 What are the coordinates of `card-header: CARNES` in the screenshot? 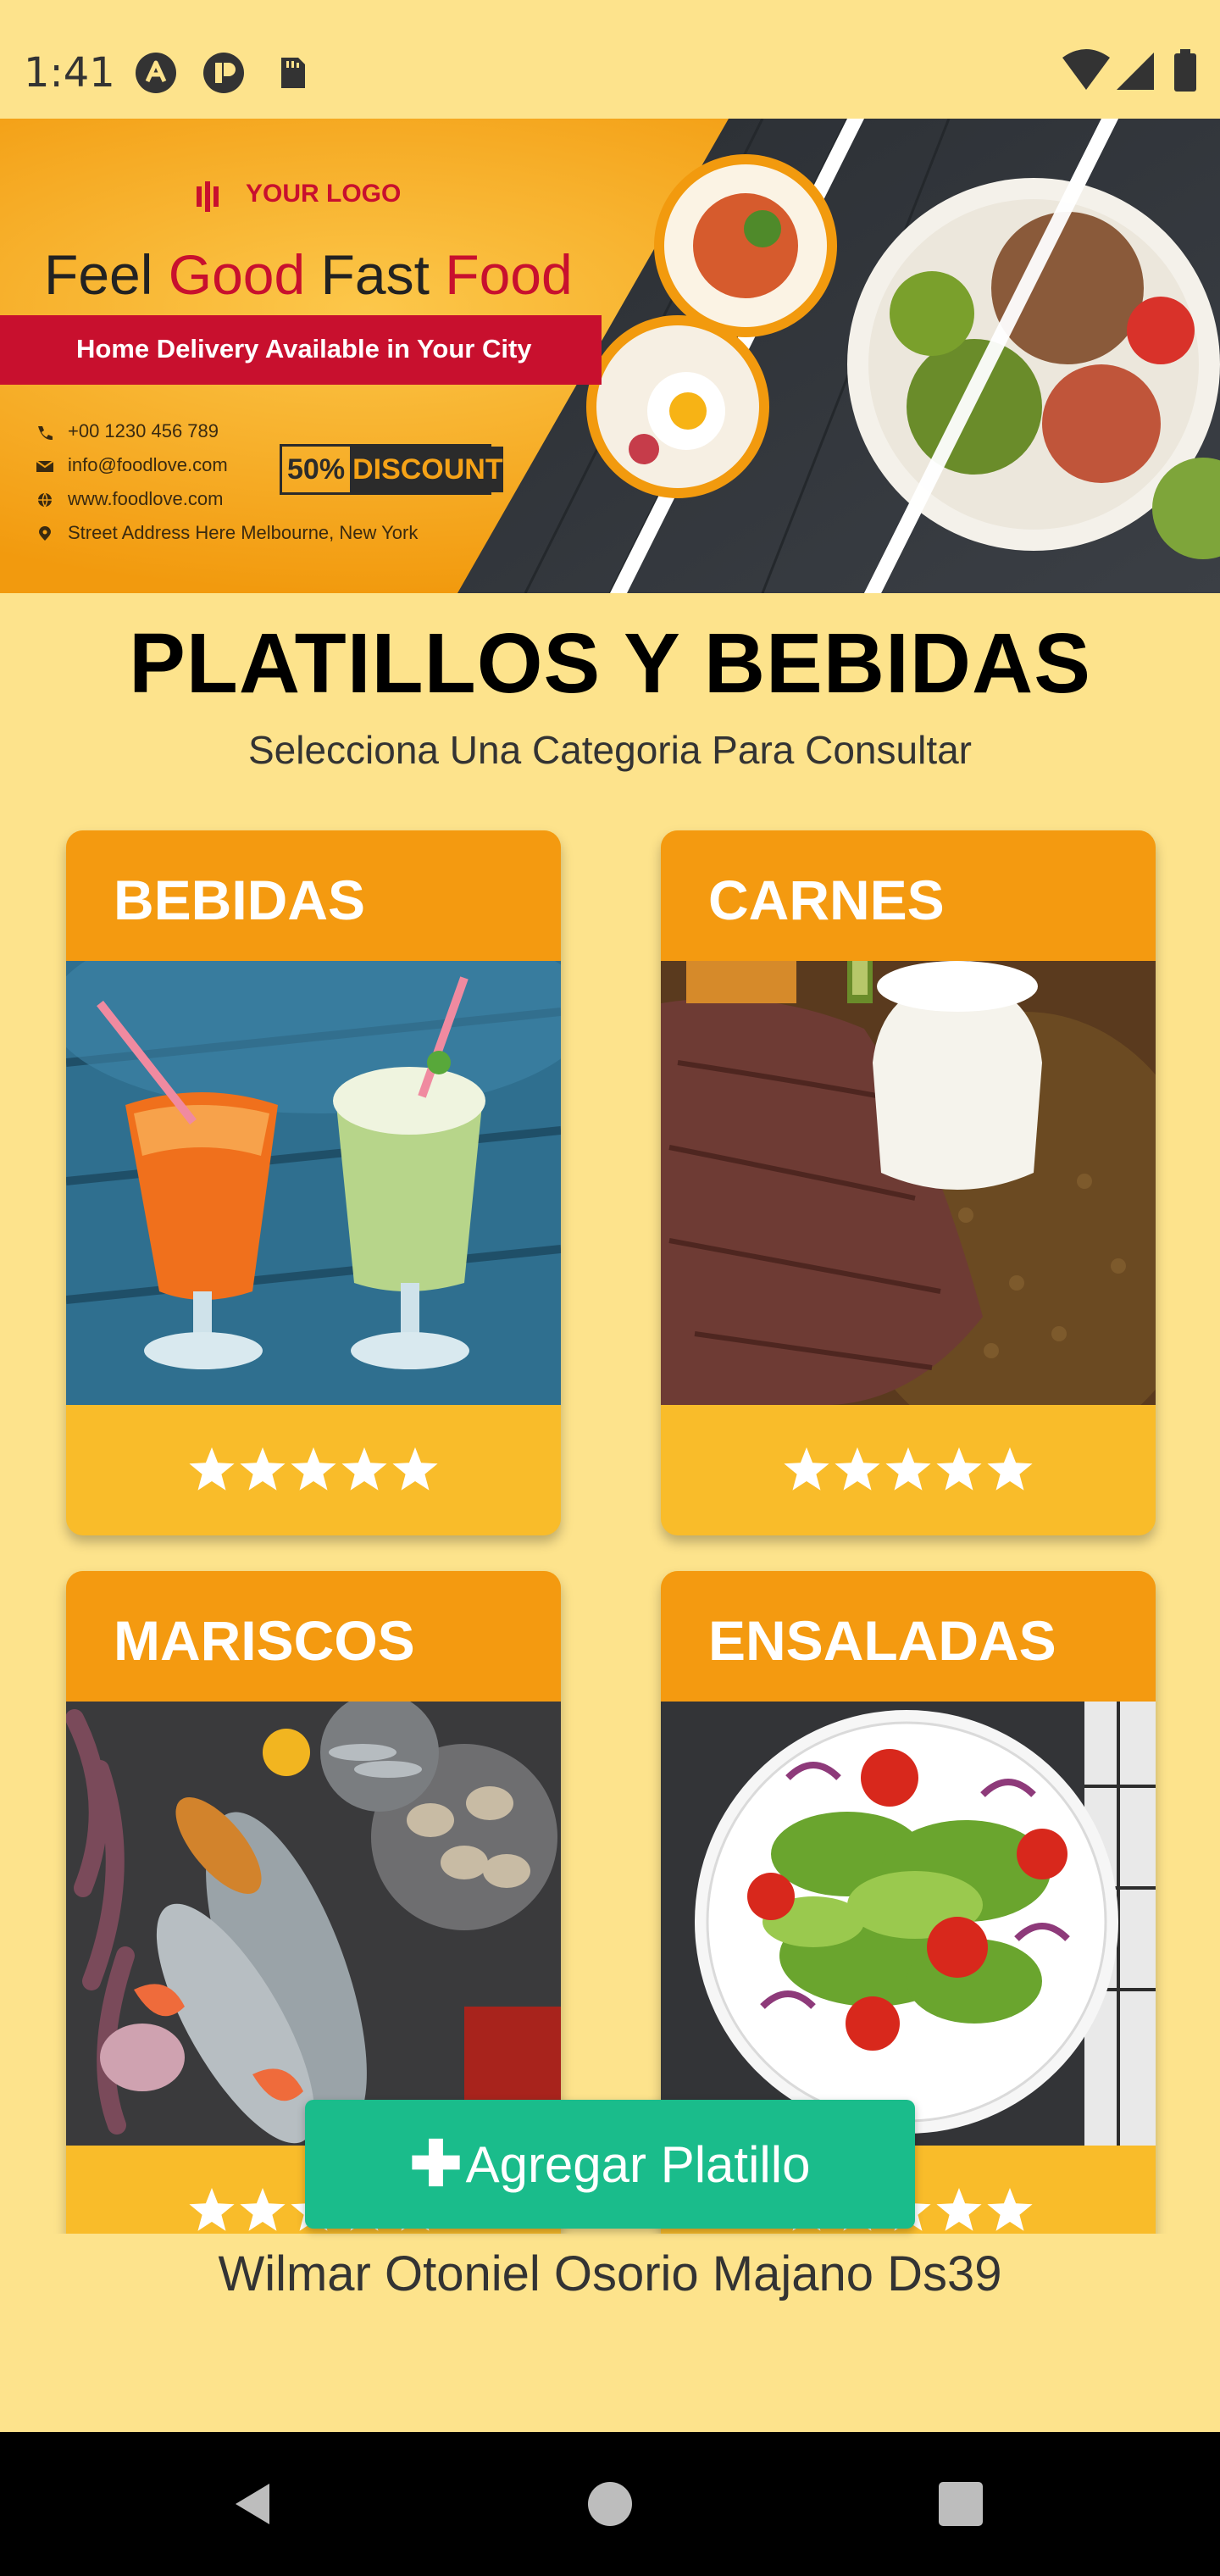 It's located at (908, 895).